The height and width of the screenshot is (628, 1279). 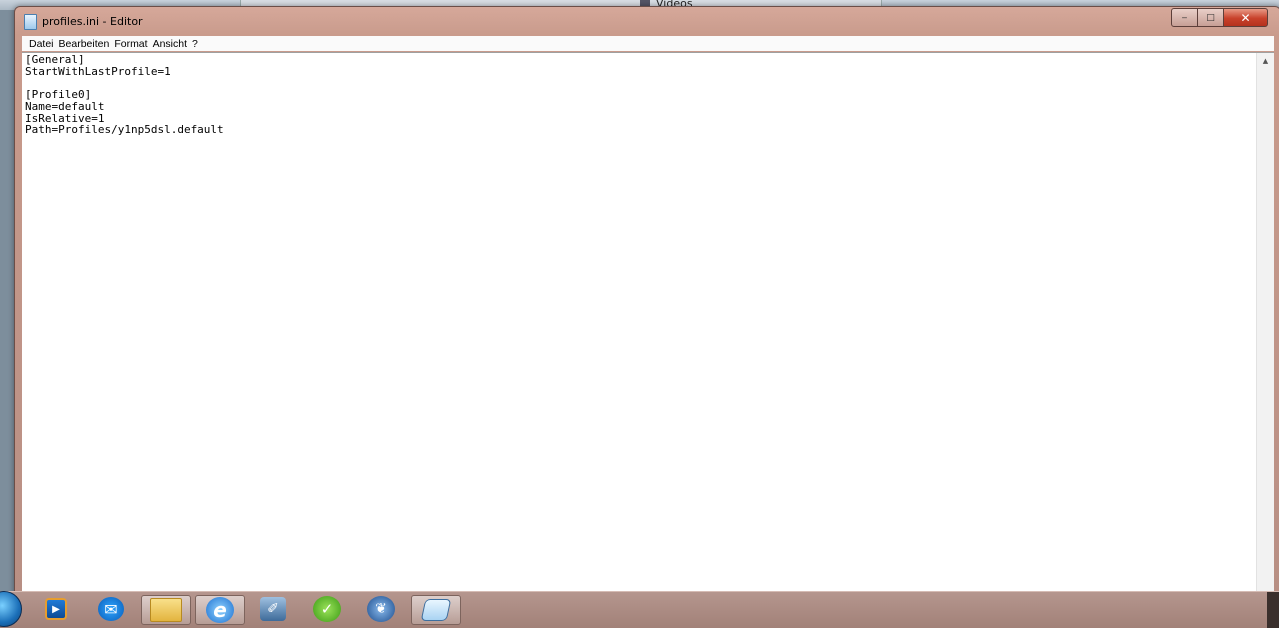 I want to click on menu-bar: Datei Bearbeiten Format Ansicht ?, so click(x=648, y=43).